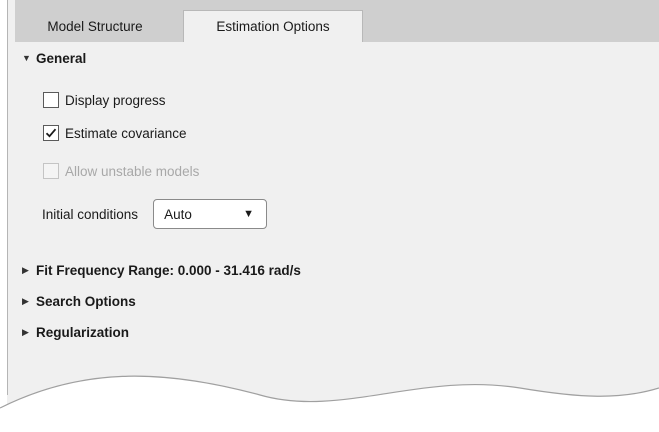  I want to click on section-regularization-header: ▶ Regularization, so click(75, 332).